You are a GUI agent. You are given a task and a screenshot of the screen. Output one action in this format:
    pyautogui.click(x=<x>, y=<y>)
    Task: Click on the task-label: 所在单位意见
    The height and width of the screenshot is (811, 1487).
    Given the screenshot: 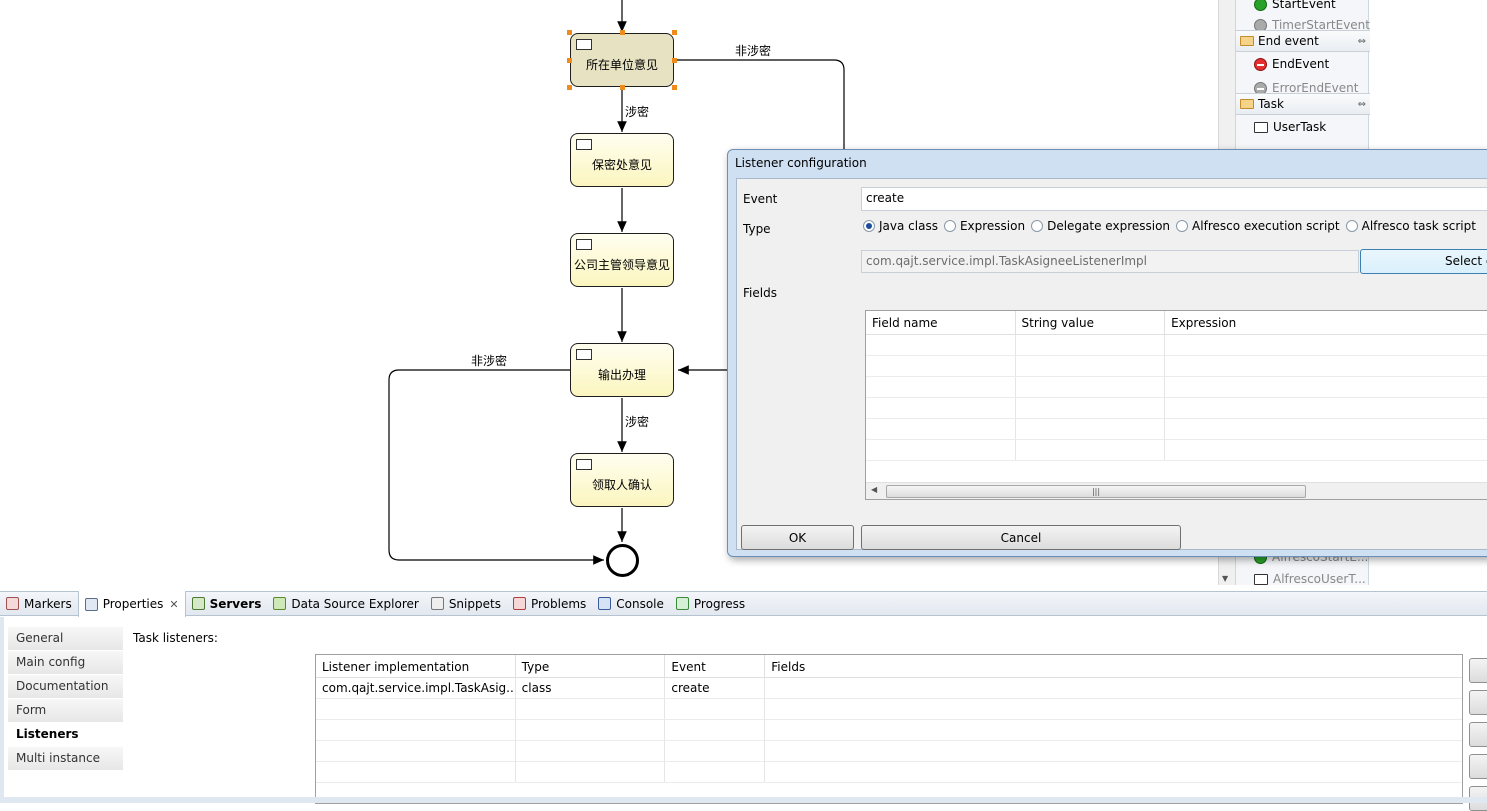 What is the action you would take?
    pyautogui.click(x=621, y=64)
    